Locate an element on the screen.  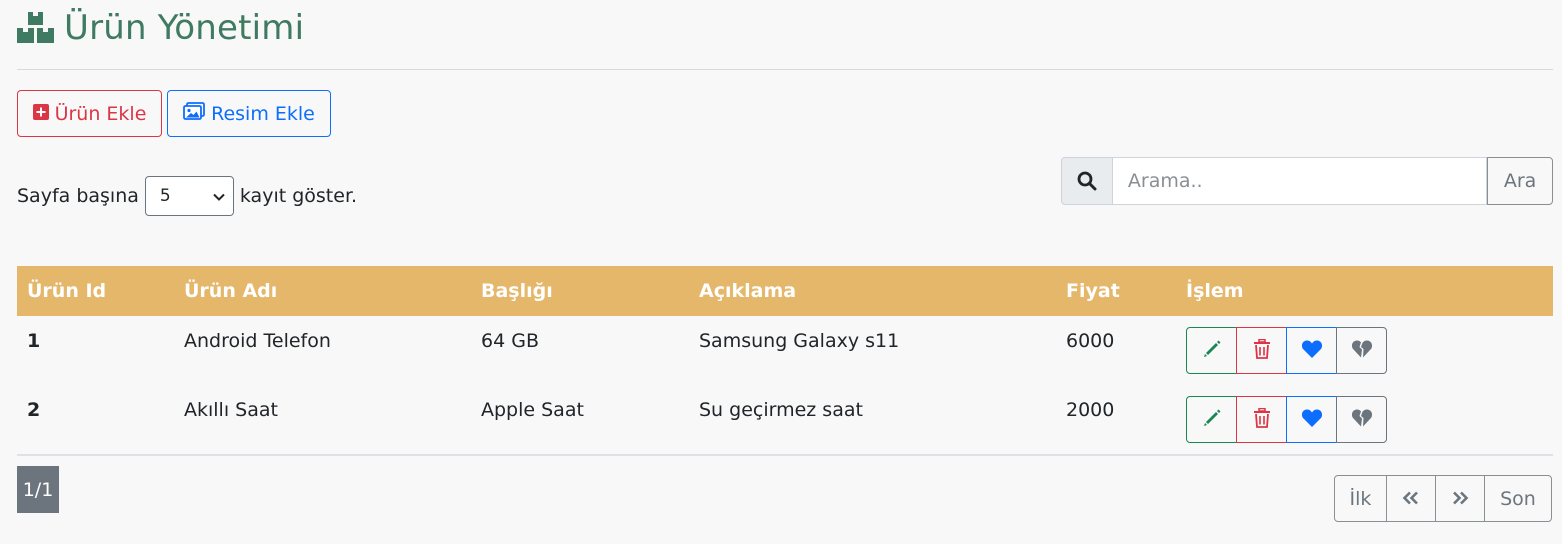
next-page-button is located at coordinates (1460, 498).